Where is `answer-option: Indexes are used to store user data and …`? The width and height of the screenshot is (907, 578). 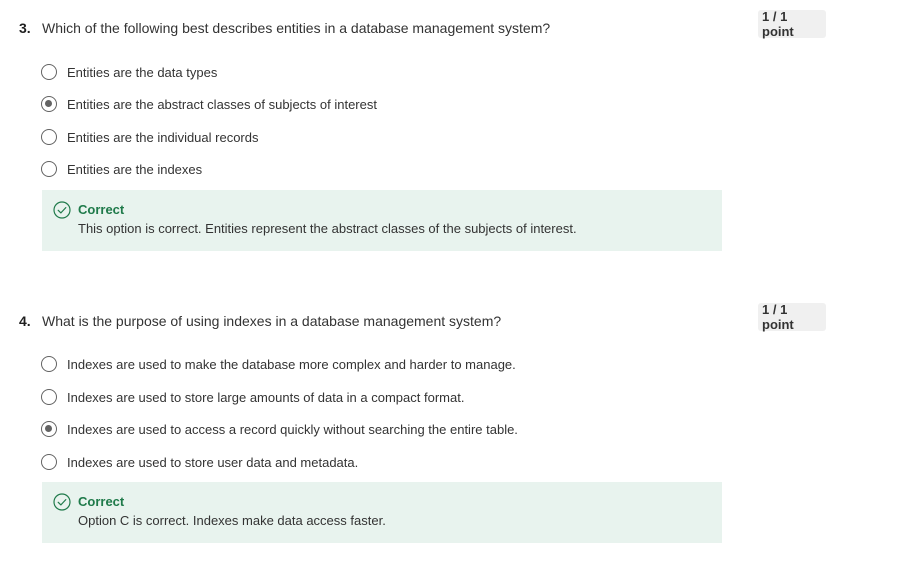
answer-option: Indexes are used to store user data and … is located at coordinates (199, 462).